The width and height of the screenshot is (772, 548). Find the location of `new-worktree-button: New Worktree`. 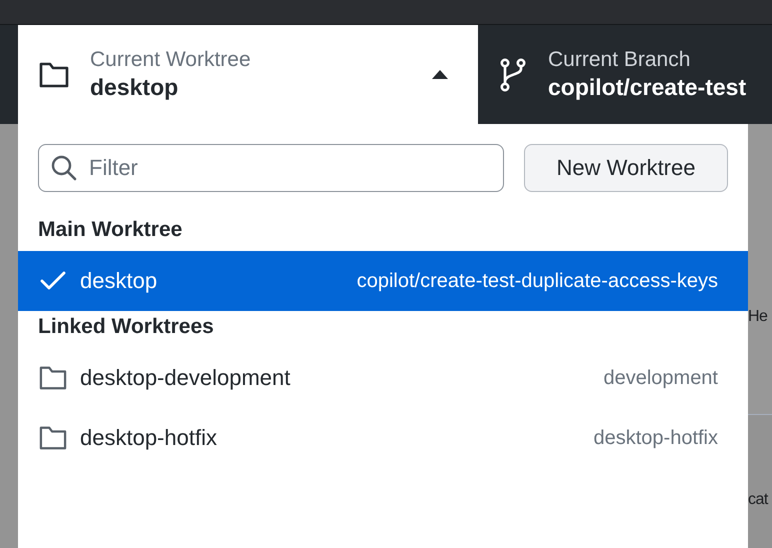

new-worktree-button: New Worktree is located at coordinates (626, 168).